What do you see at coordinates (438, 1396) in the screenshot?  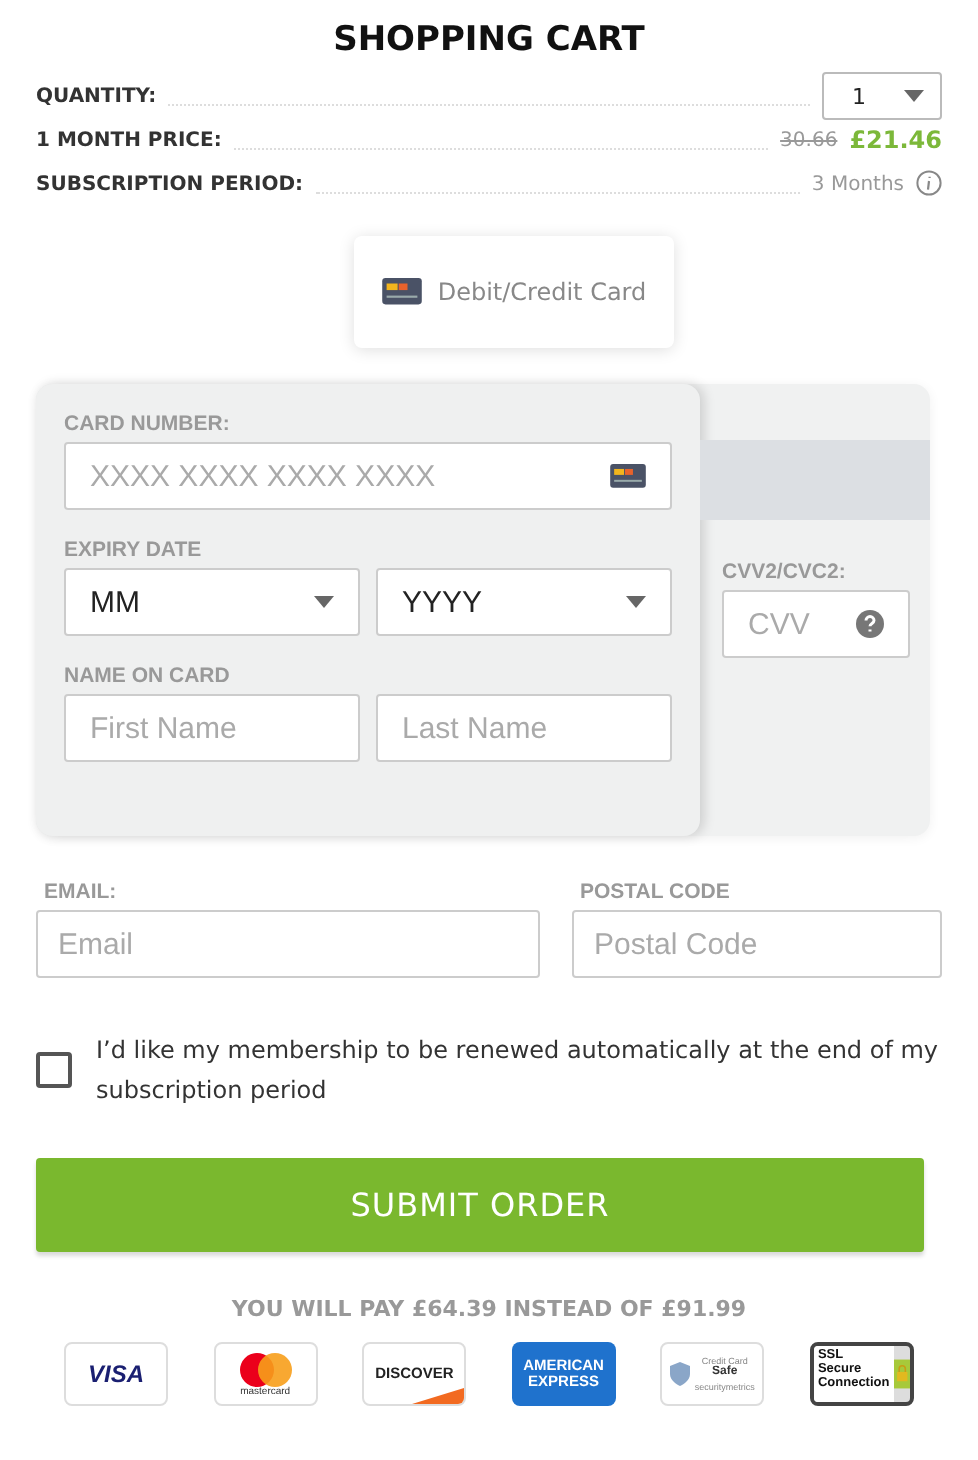 I see `swoosh-icon` at bounding box center [438, 1396].